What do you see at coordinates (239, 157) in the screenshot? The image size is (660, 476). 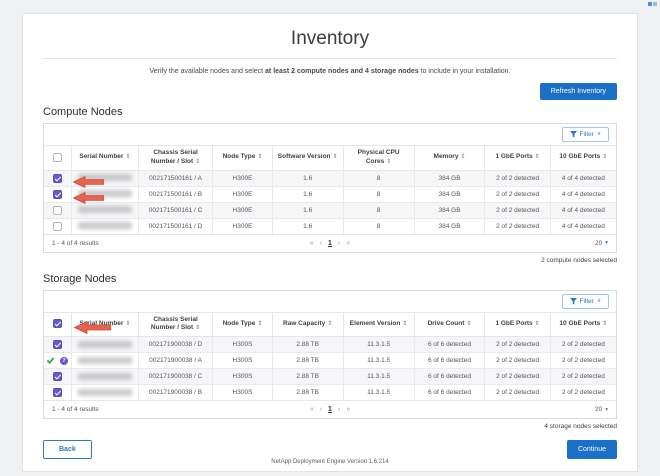 I see `col-node-type: Node Type` at bounding box center [239, 157].